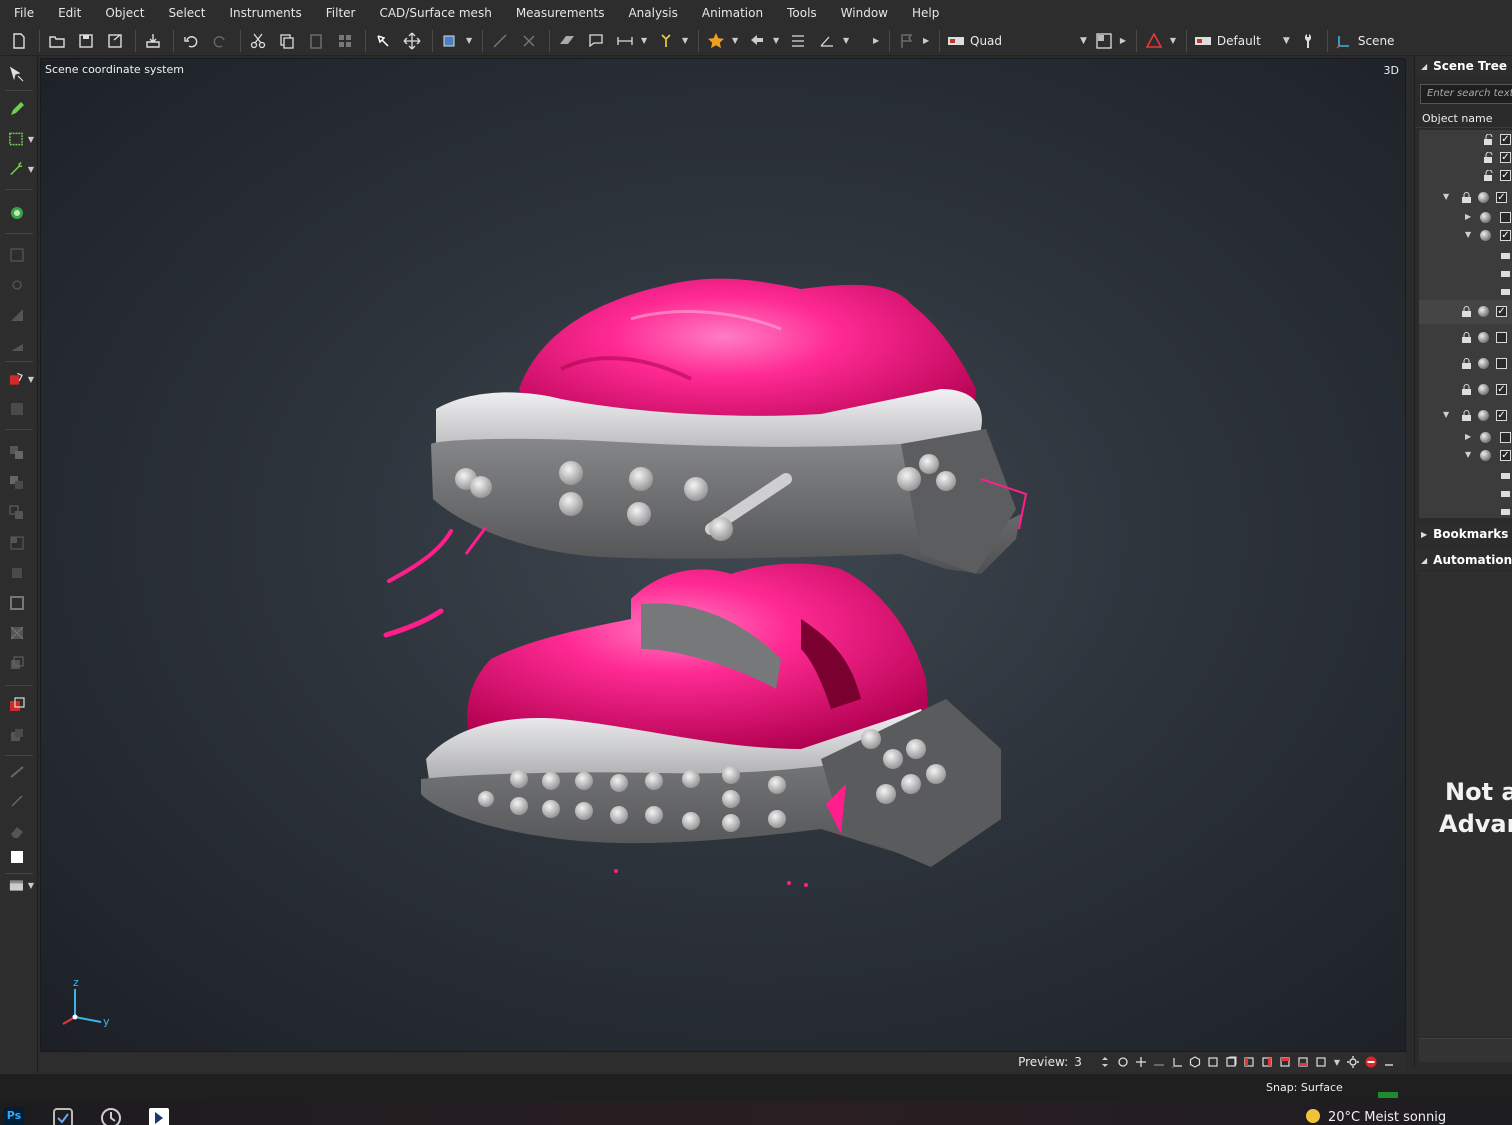  What do you see at coordinates (1242, 41) in the screenshot?
I see `style-combo: Default ▼` at bounding box center [1242, 41].